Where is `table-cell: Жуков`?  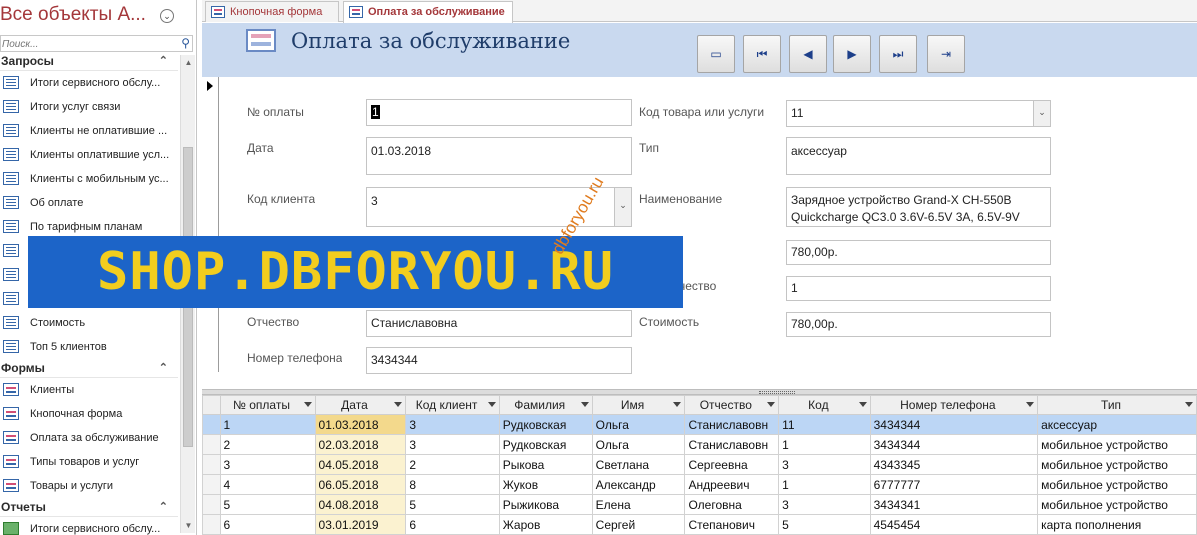
table-cell: Жуков is located at coordinates (545, 484).